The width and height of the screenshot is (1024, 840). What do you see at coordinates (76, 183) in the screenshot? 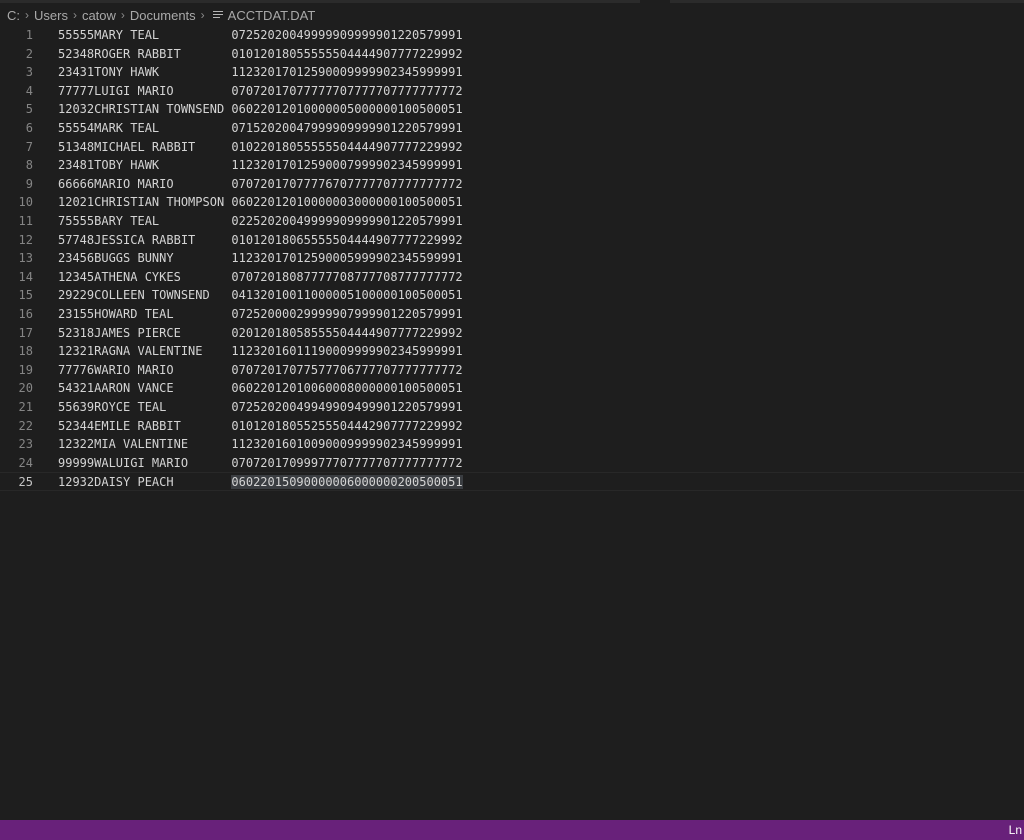
I see `account-id: 66666` at bounding box center [76, 183].